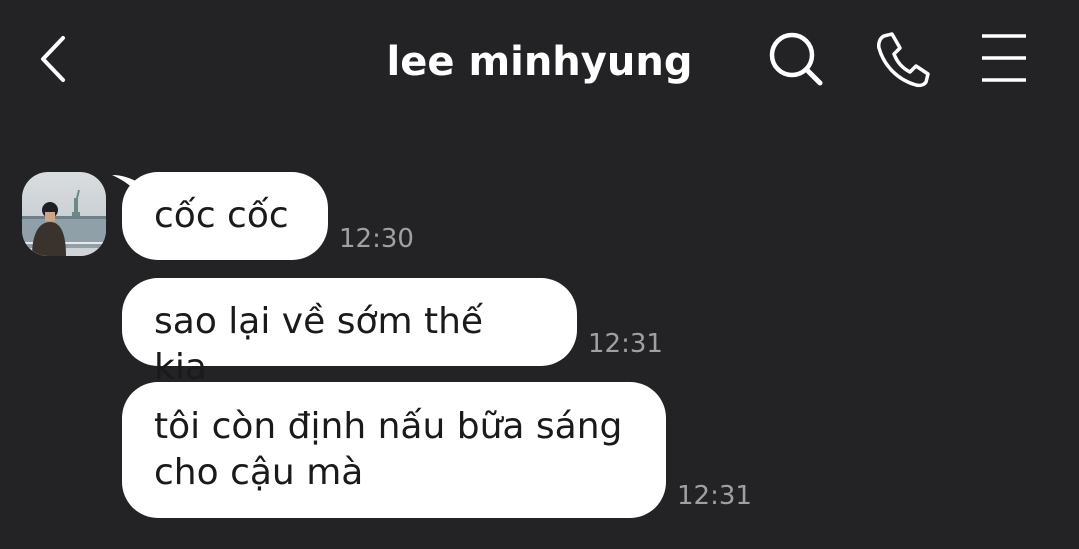 The height and width of the screenshot is (549, 1079). Describe the element at coordinates (388, 449) in the screenshot. I see `message-text: tôi còn định nấu bữa sáng cho cậu mà` at that location.